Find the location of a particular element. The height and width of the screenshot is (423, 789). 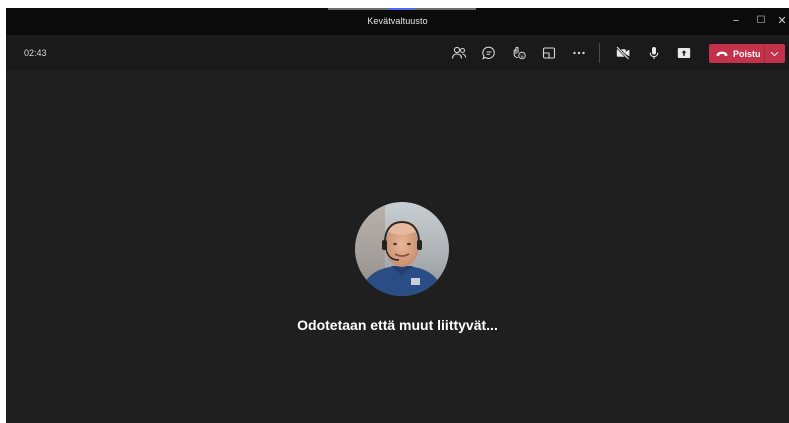

share-screen-button is located at coordinates (684, 53).